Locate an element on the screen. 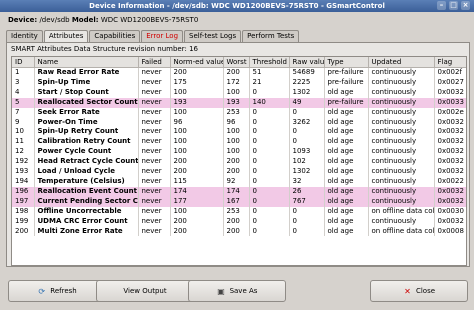 Image resolution: width=474 pixels, height=310 pixels. column-header-flag: Flag is located at coordinates (450, 62).